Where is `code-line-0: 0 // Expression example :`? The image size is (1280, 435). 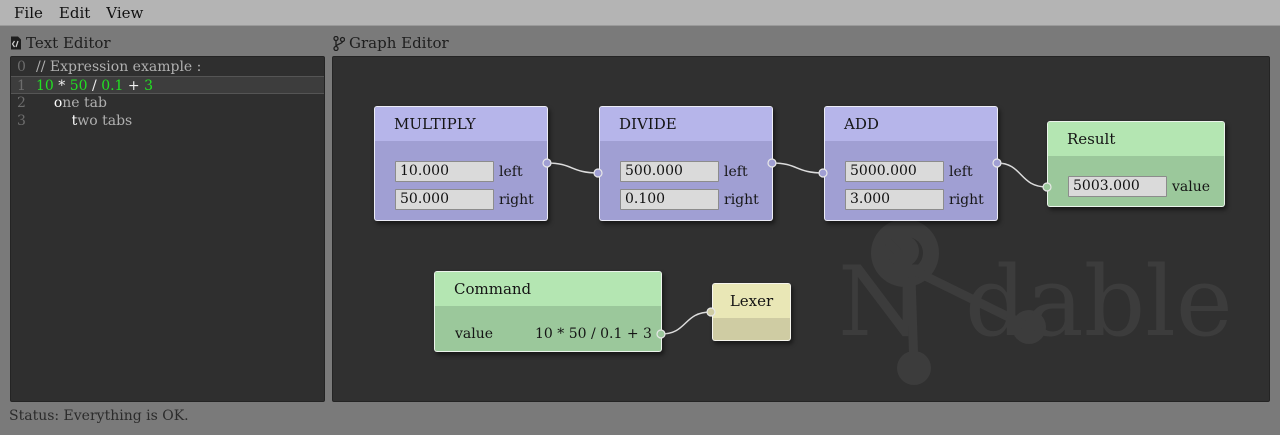 code-line-0: 0 // Expression example : is located at coordinates (167, 67).